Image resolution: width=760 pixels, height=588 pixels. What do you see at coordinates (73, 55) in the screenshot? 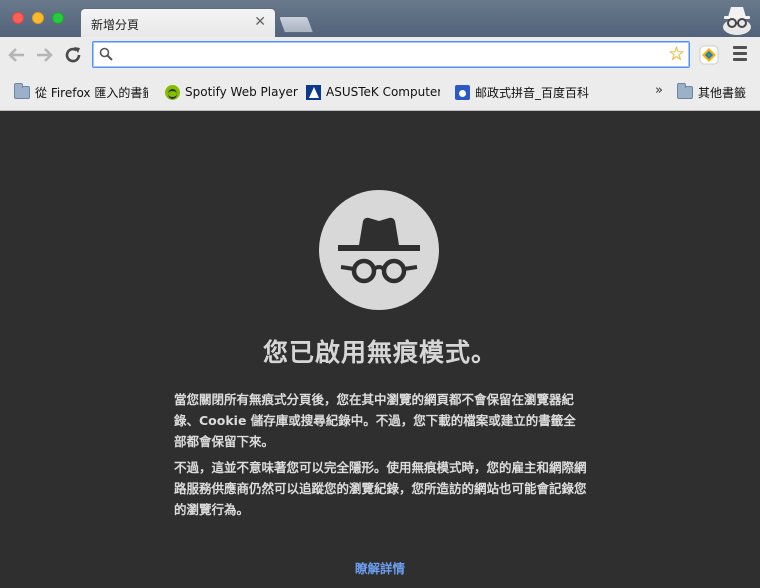
I see `reload-icon` at bounding box center [73, 55].